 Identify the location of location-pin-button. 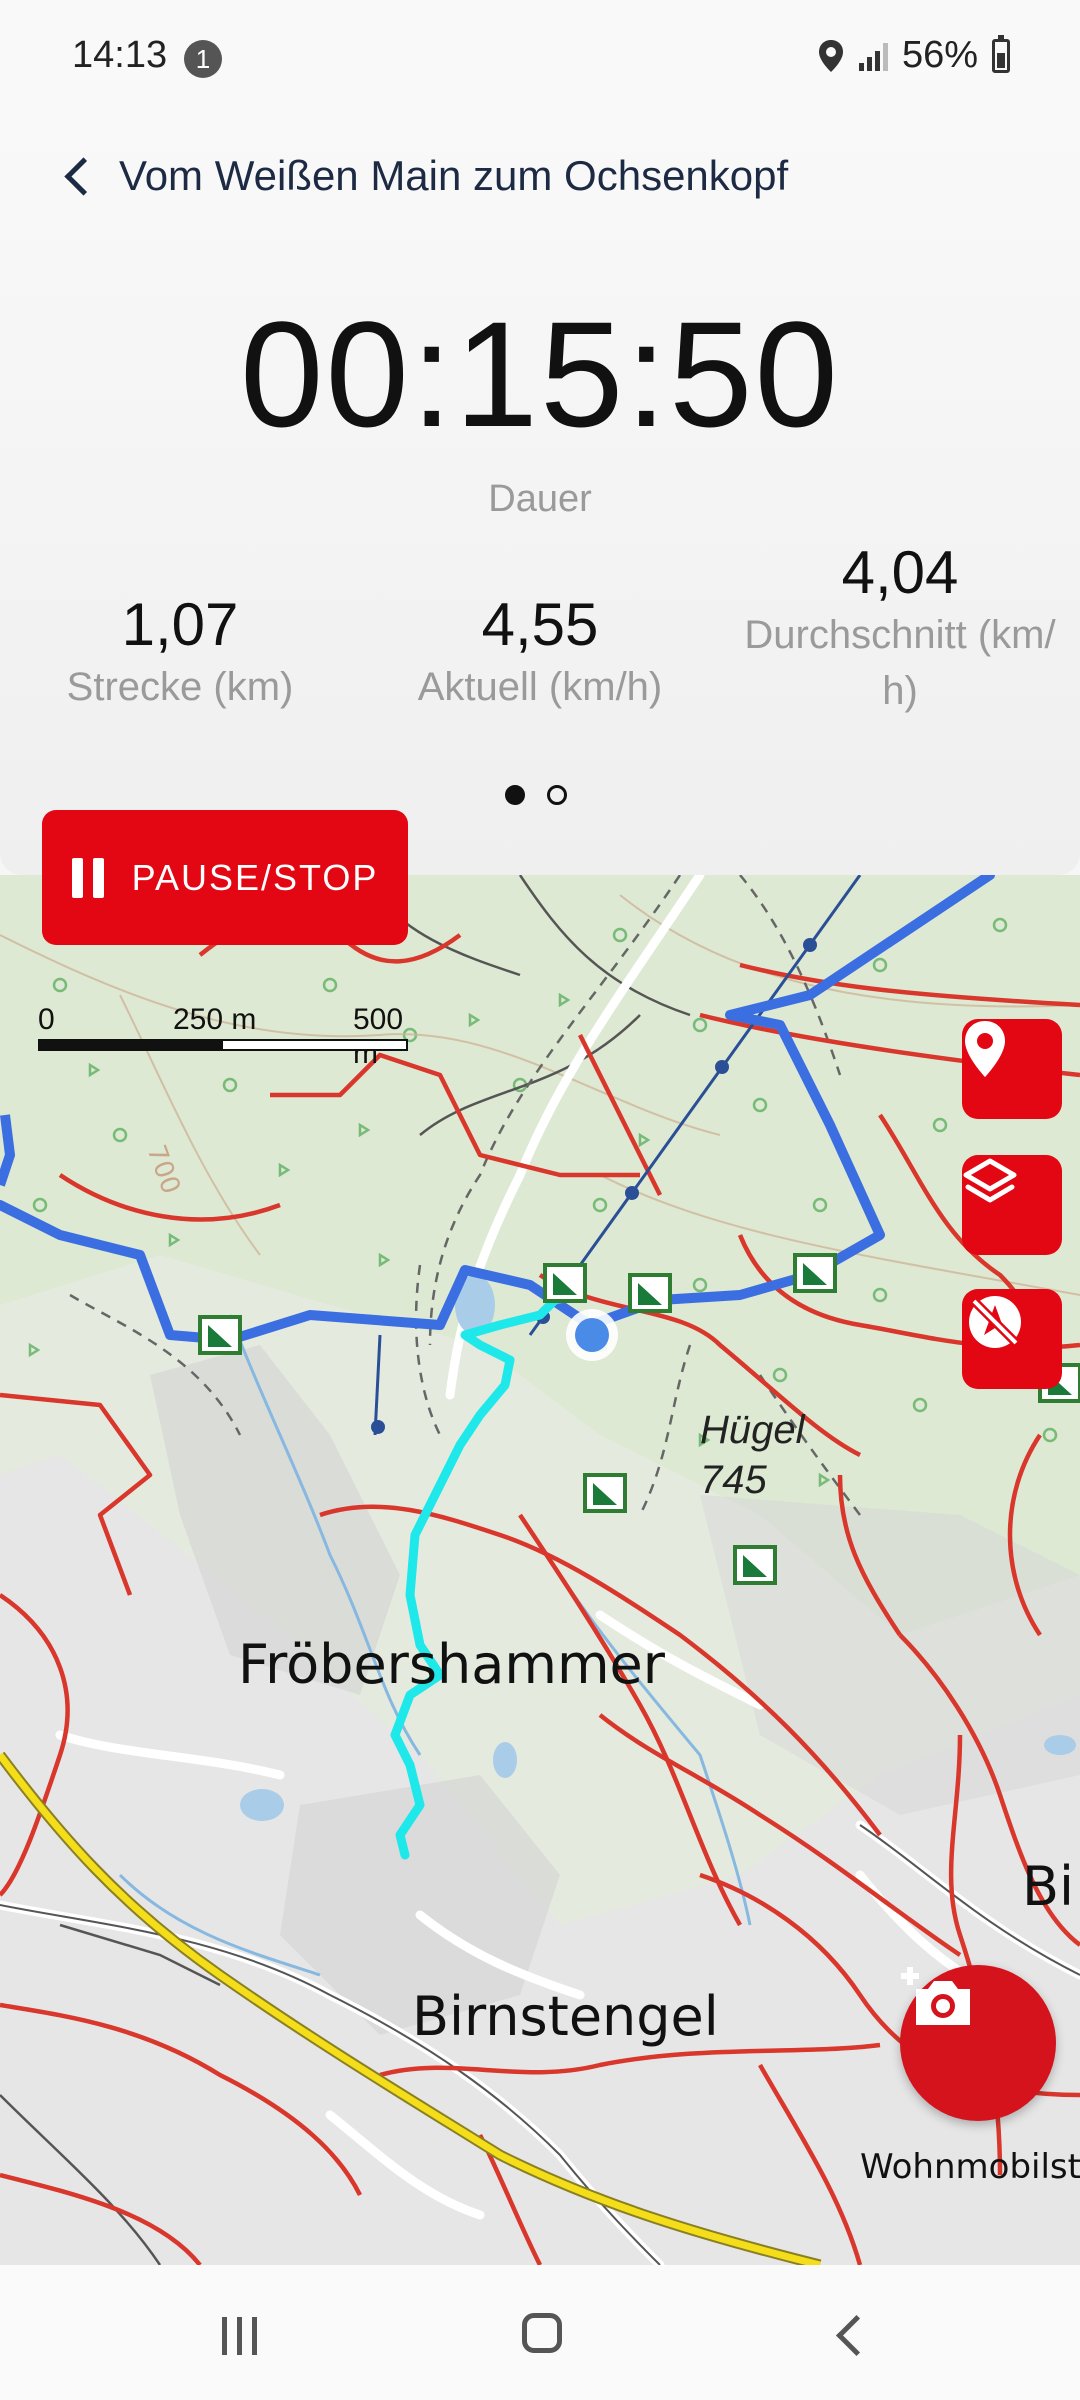
(1012, 1069).